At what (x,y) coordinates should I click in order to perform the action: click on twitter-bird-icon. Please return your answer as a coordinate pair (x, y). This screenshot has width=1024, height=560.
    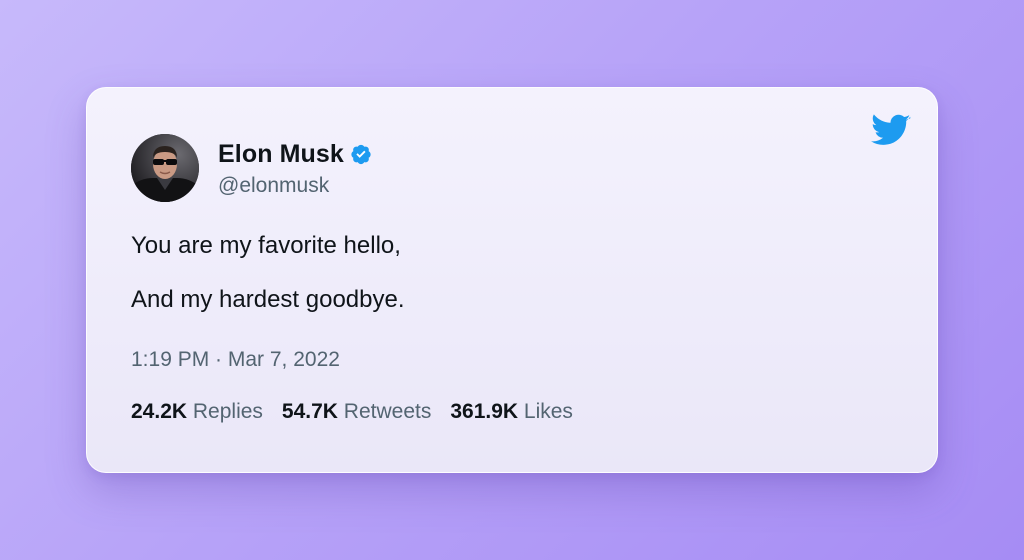
    Looking at the image, I should click on (891, 131).